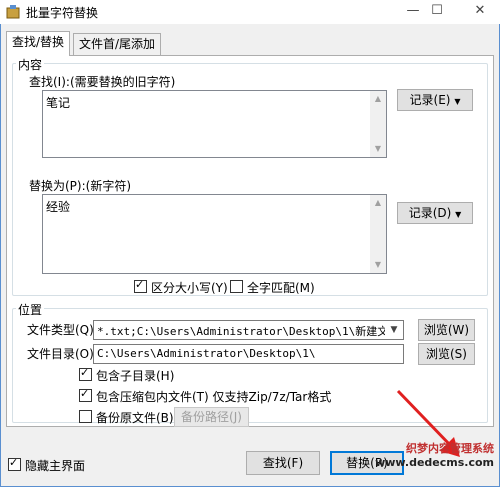 This screenshot has height=487, width=500. I want to click on watermark-line1: 织梦内容管理系统, so click(450, 448).